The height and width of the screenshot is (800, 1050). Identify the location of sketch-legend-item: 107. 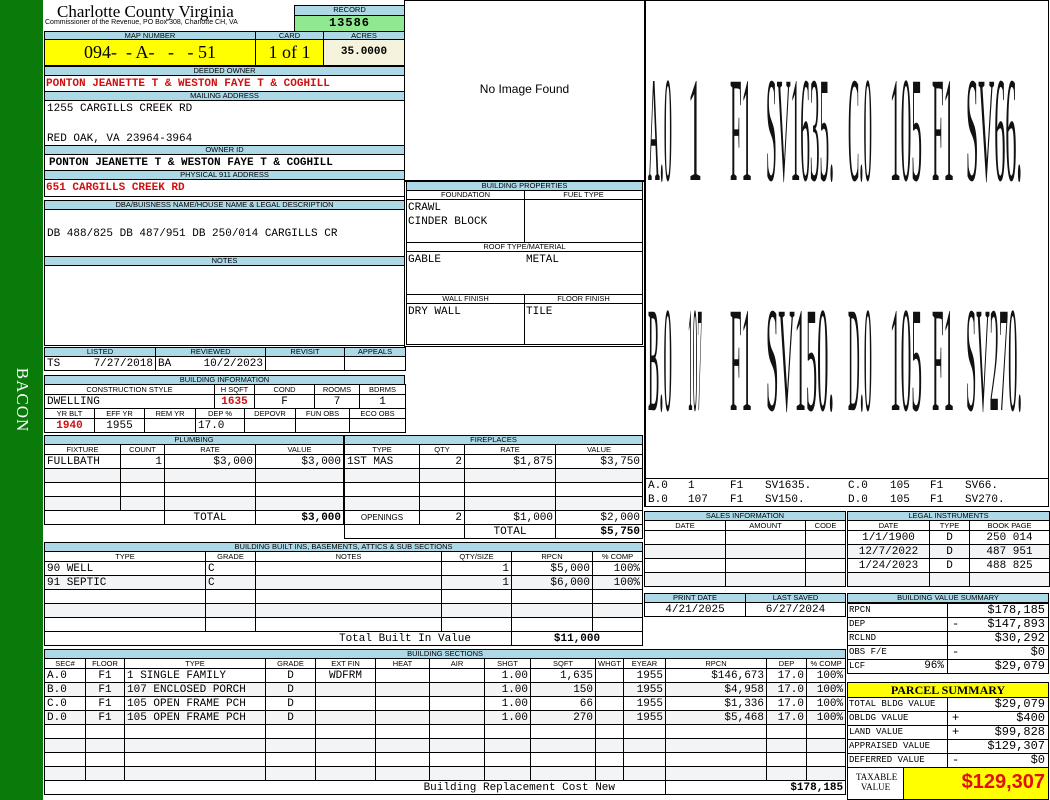
(698, 500).